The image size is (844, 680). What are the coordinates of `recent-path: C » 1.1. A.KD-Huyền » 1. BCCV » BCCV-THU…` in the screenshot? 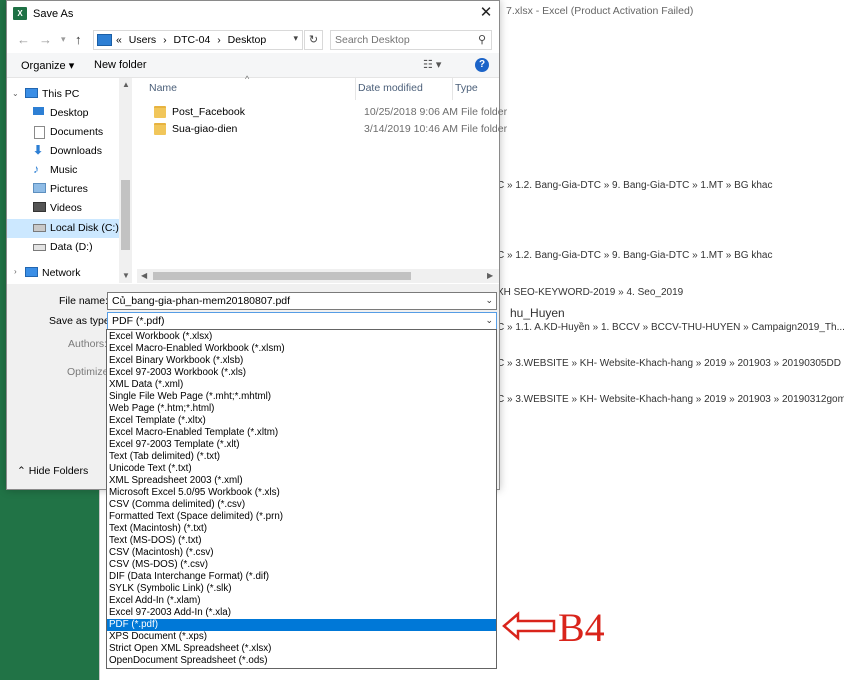 It's located at (670, 327).